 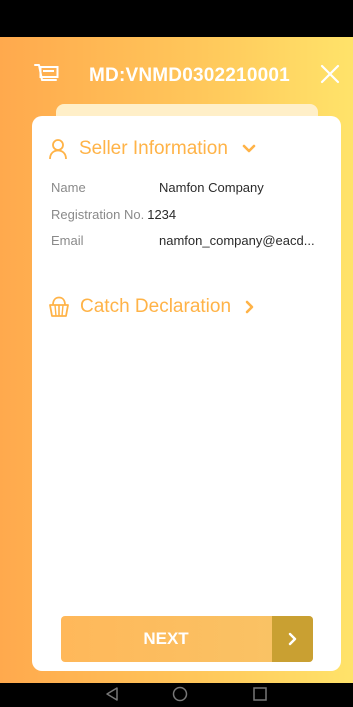 What do you see at coordinates (59, 307) in the screenshot?
I see `basket-icon` at bounding box center [59, 307].